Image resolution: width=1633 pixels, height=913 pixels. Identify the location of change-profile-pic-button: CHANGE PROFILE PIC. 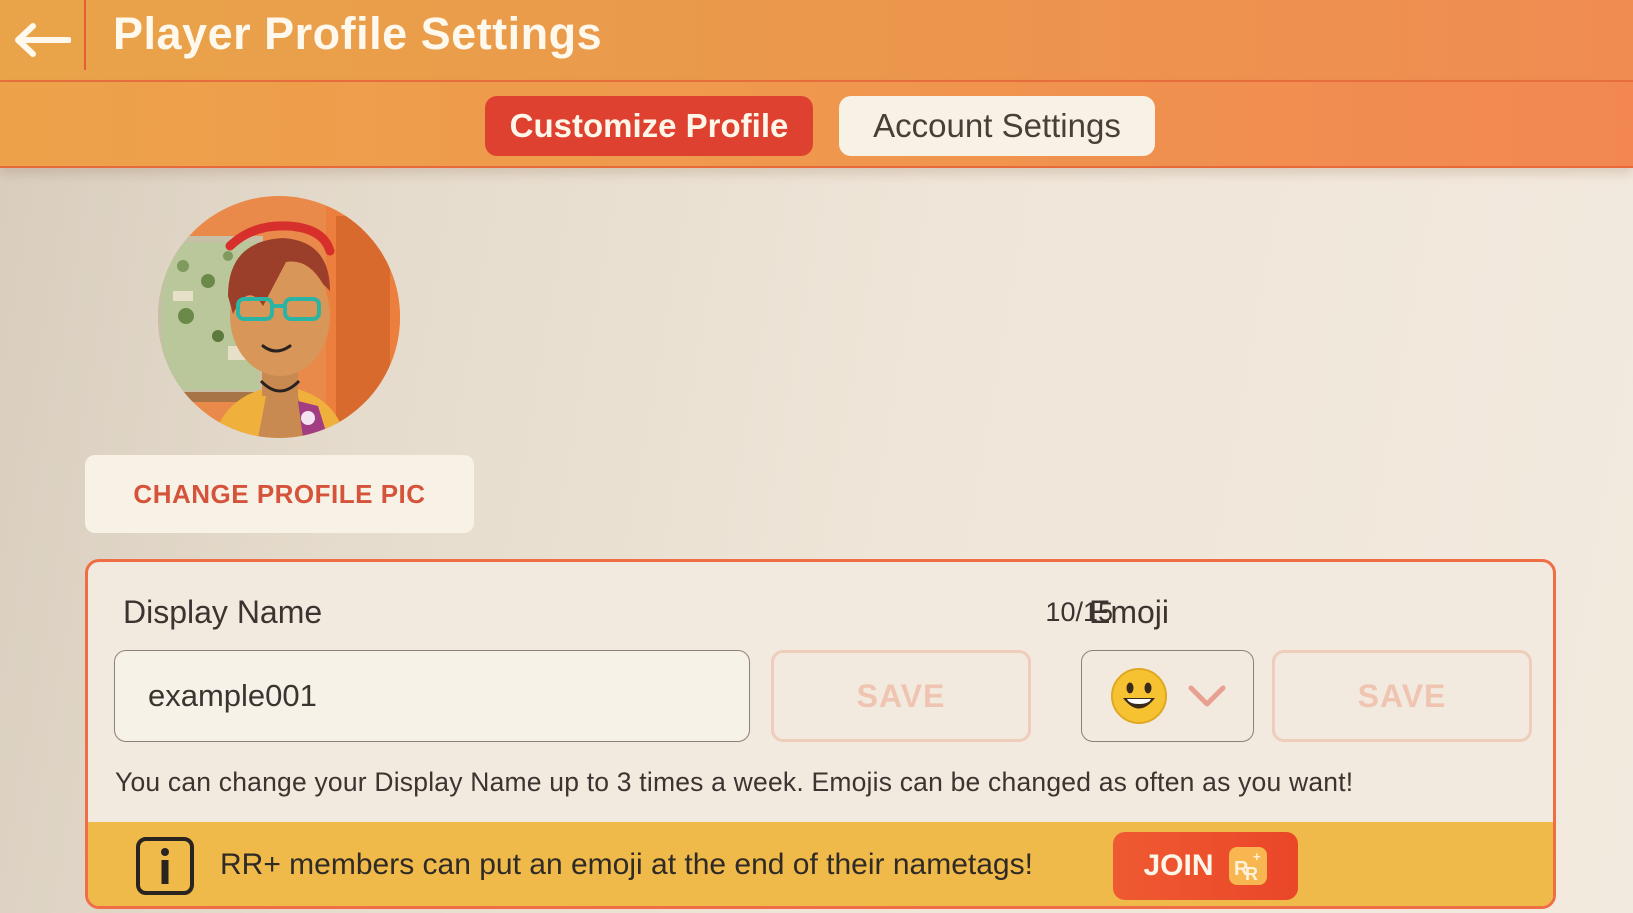
(279, 494).